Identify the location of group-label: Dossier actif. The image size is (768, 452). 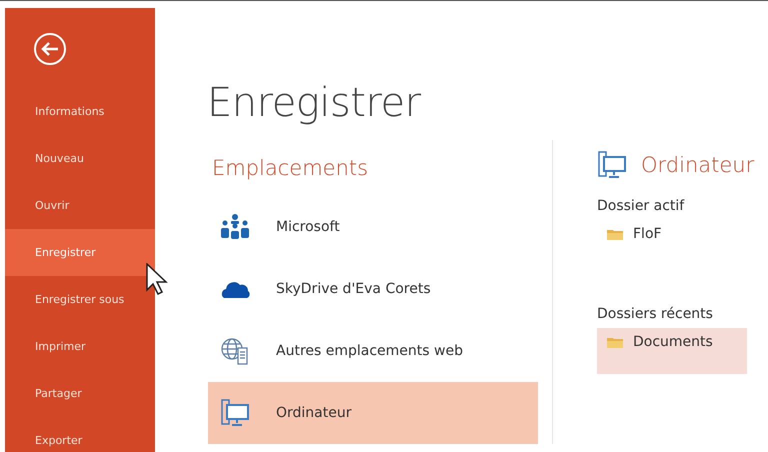
(641, 206).